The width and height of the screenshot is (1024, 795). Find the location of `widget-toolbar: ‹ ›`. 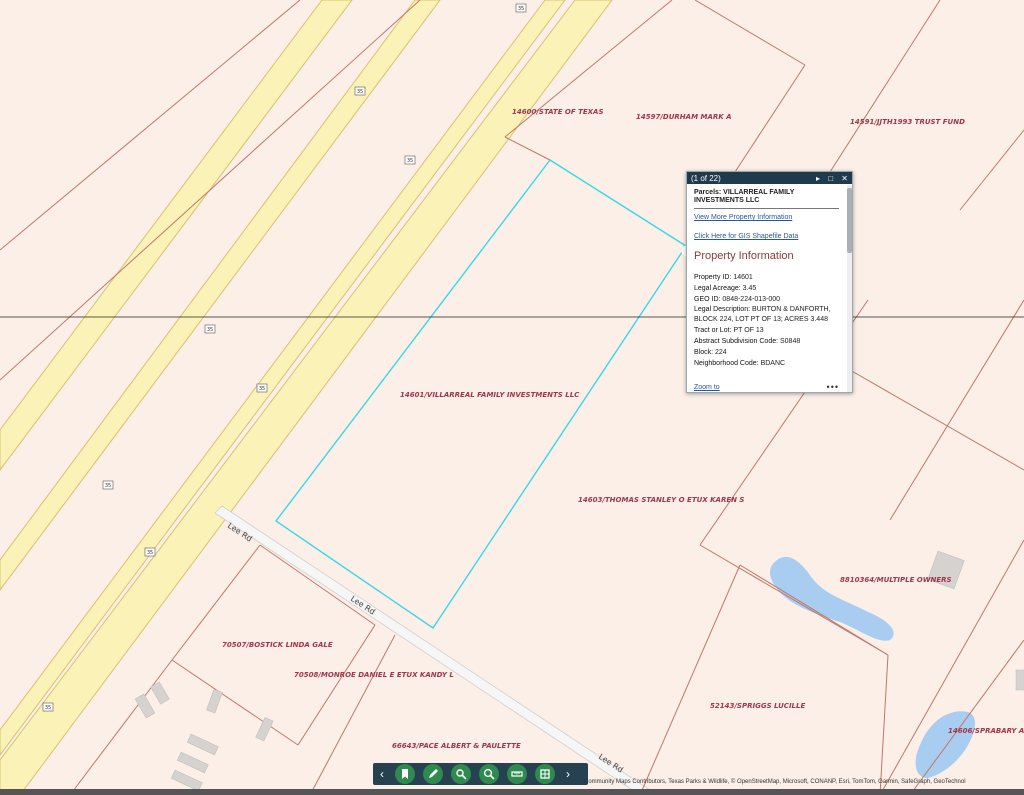

widget-toolbar: ‹ › is located at coordinates (480, 774).